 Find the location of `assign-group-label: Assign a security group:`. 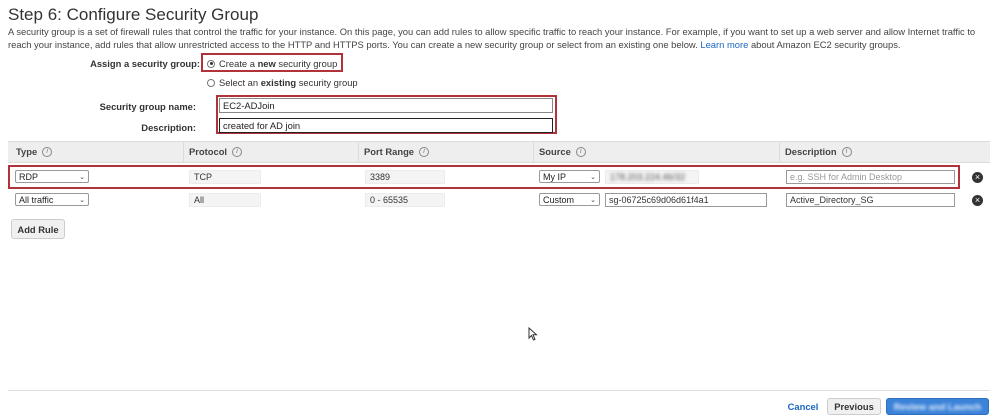

assign-group-label: Assign a security group: is located at coordinates (145, 63).